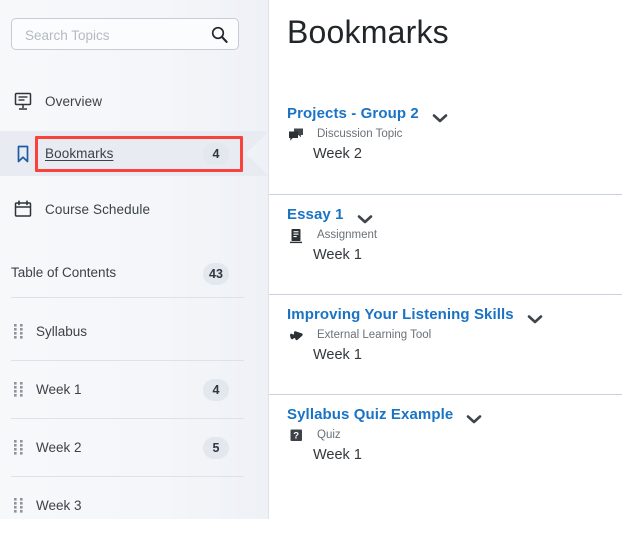 The height and width of the screenshot is (535, 622). Describe the element at coordinates (360, 134) in the screenshot. I see `bookmark-type-label: Discussion Topic` at that location.